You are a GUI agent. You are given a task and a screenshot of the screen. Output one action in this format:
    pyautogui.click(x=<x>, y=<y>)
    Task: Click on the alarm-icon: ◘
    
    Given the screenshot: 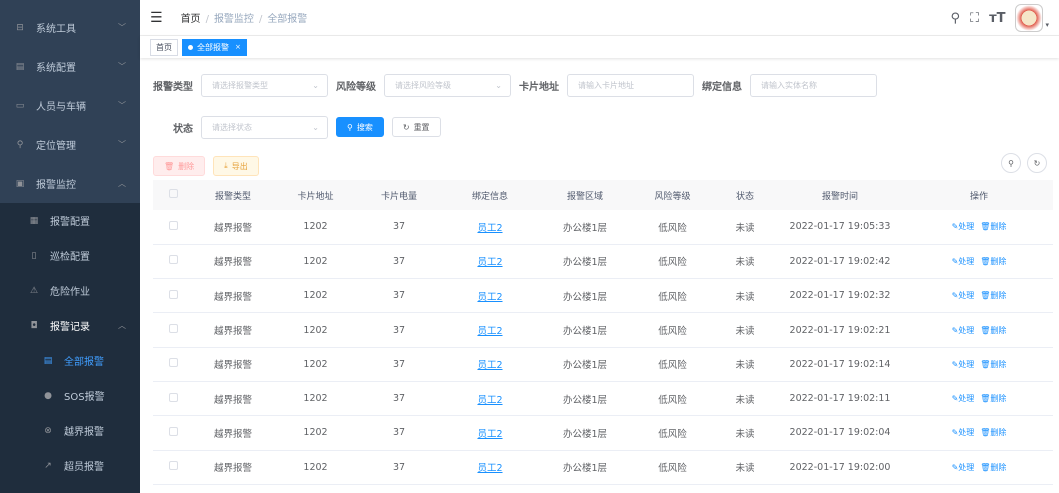 What is the action you would take?
    pyautogui.click(x=34, y=325)
    